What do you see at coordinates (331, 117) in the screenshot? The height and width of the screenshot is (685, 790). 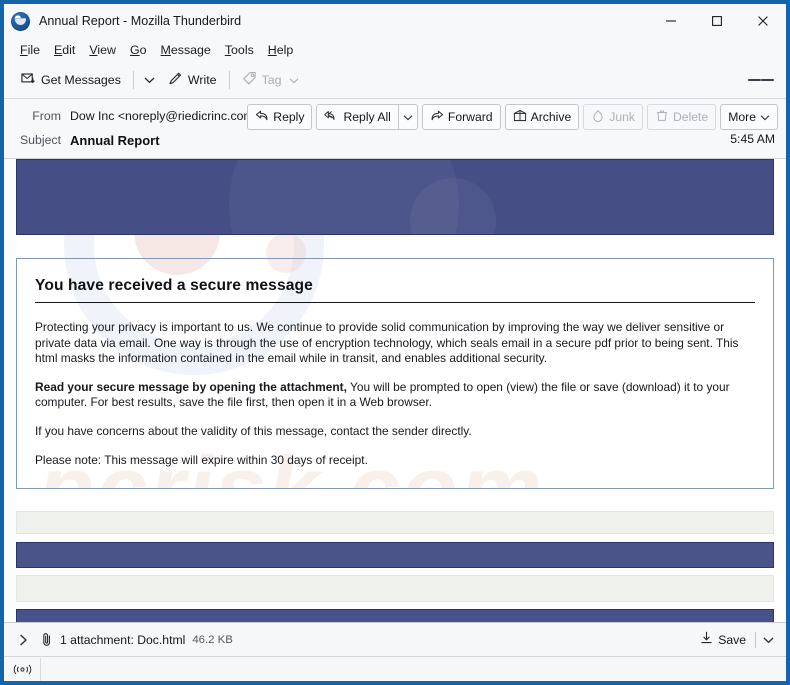 I see `reply-all-icon` at bounding box center [331, 117].